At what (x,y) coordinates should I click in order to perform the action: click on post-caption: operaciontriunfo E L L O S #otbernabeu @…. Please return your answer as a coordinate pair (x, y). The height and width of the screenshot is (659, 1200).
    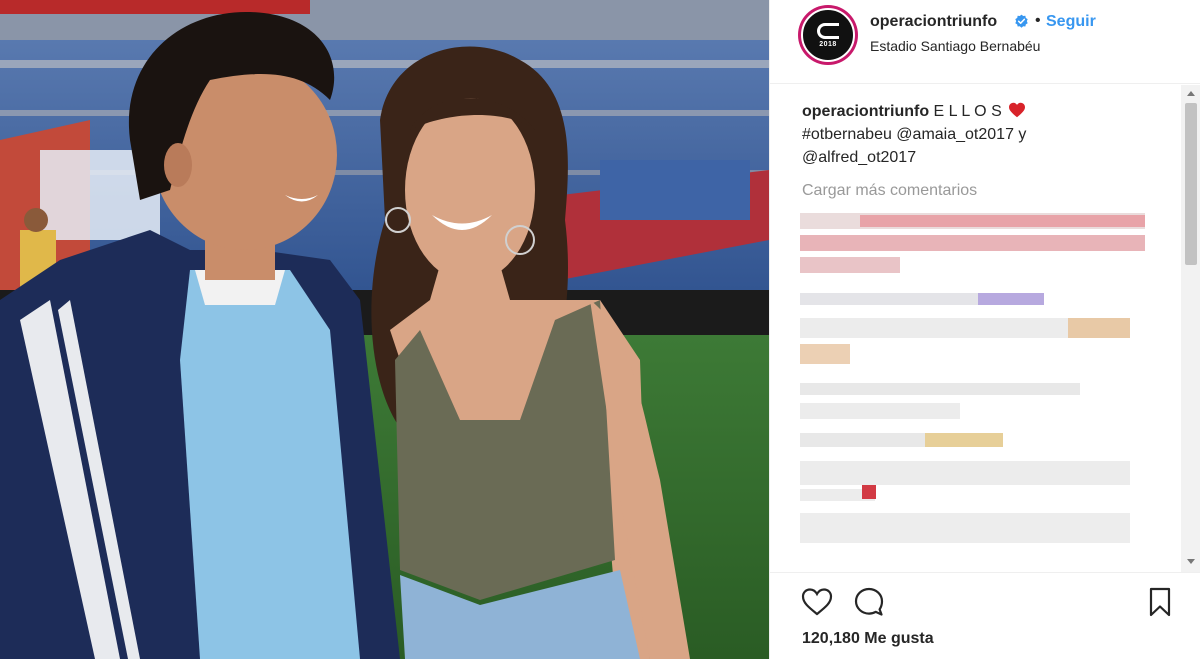
    Looking at the image, I should click on (977, 134).